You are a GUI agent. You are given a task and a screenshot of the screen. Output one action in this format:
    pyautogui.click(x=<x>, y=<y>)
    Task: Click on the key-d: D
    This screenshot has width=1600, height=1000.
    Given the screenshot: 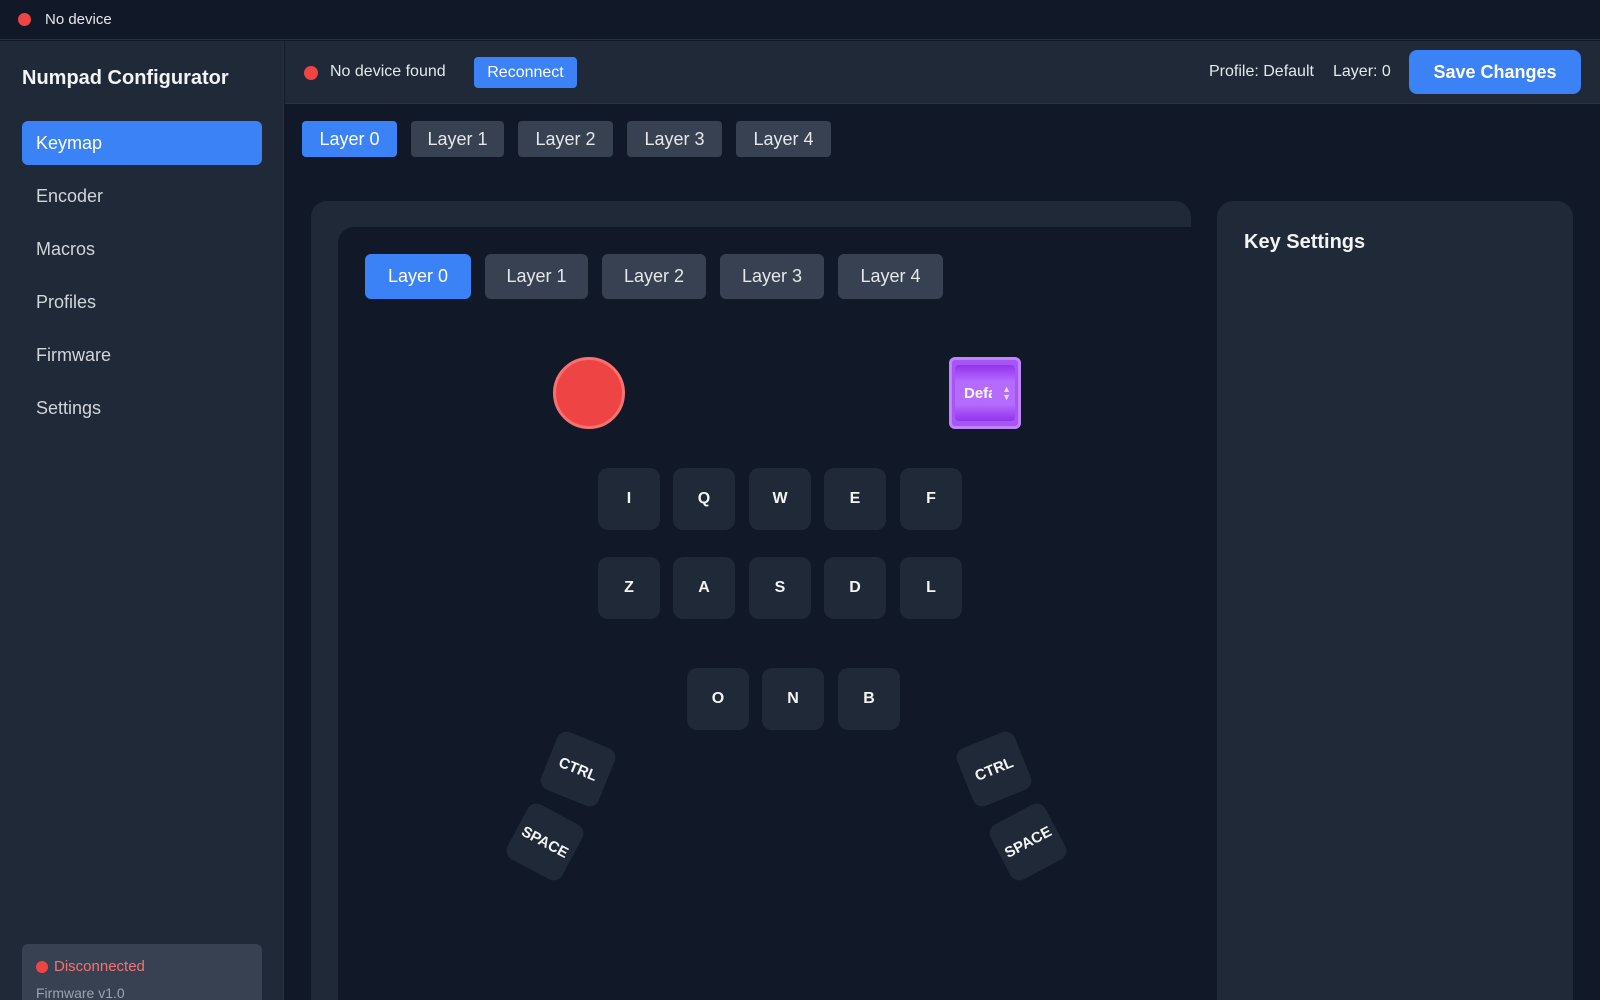 What is the action you would take?
    pyautogui.click(x=855, y=588)
    